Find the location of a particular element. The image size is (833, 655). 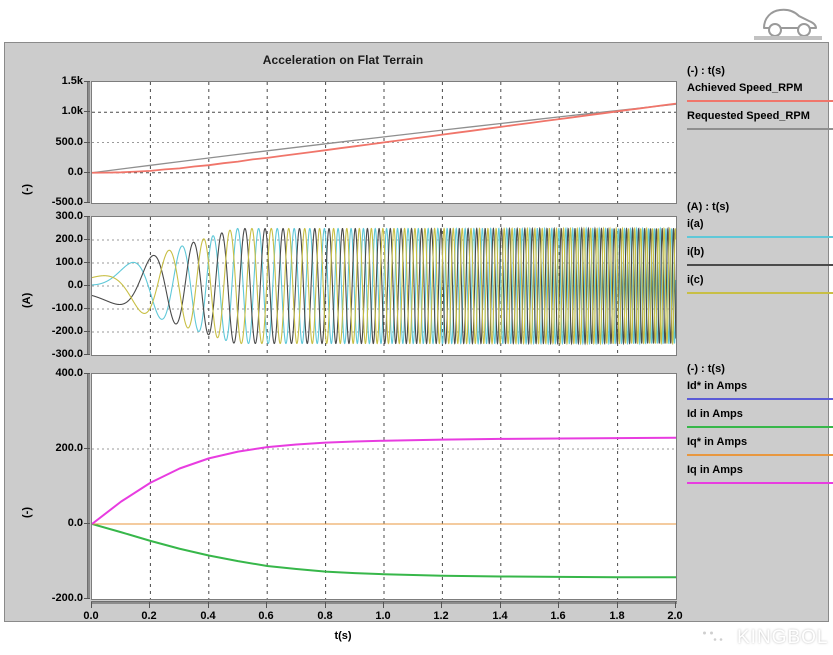

legend-swatch-ia is located at coordinates (760, 237).